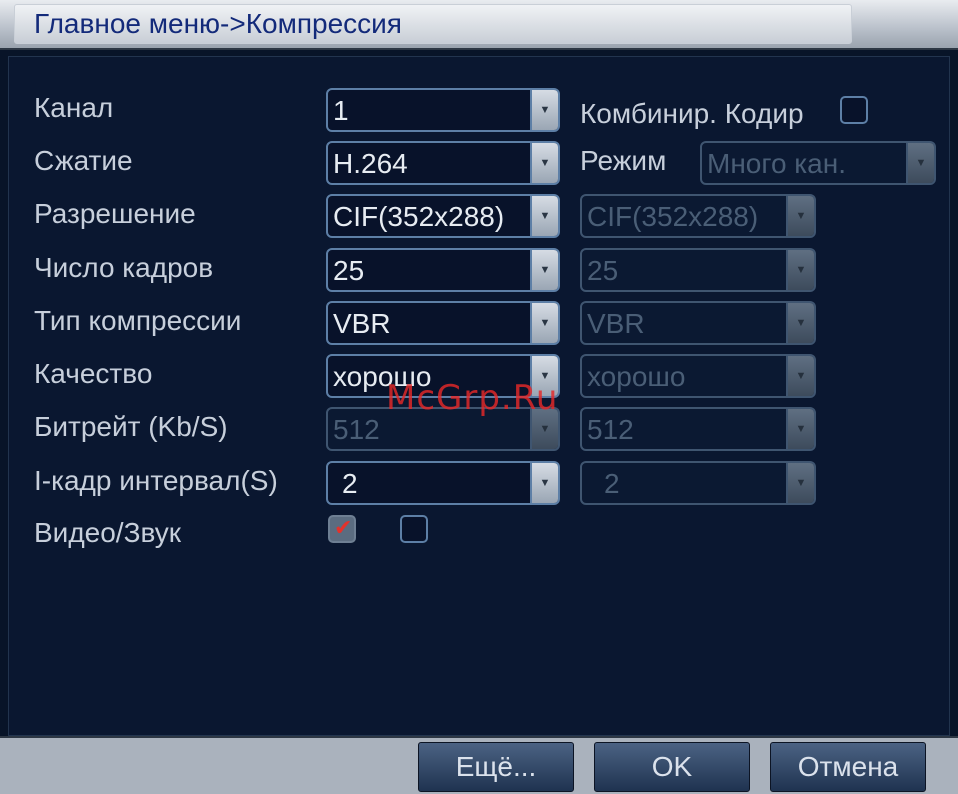 This screenshot has height=794, width=958. I want to click on channel-value: 1, so click(341, 110).